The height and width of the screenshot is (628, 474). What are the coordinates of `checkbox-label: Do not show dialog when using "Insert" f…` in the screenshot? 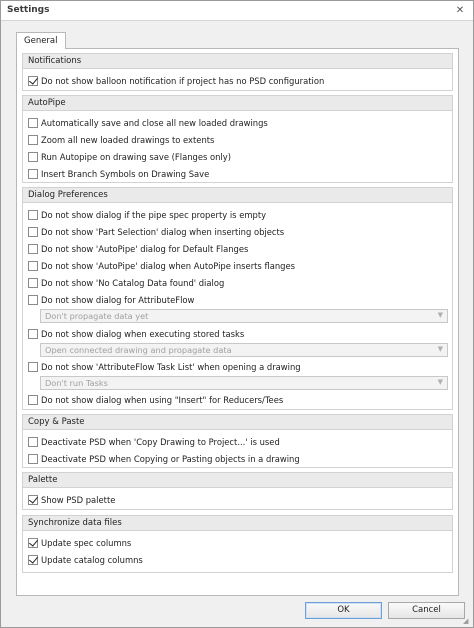 It's located at (162, 400).